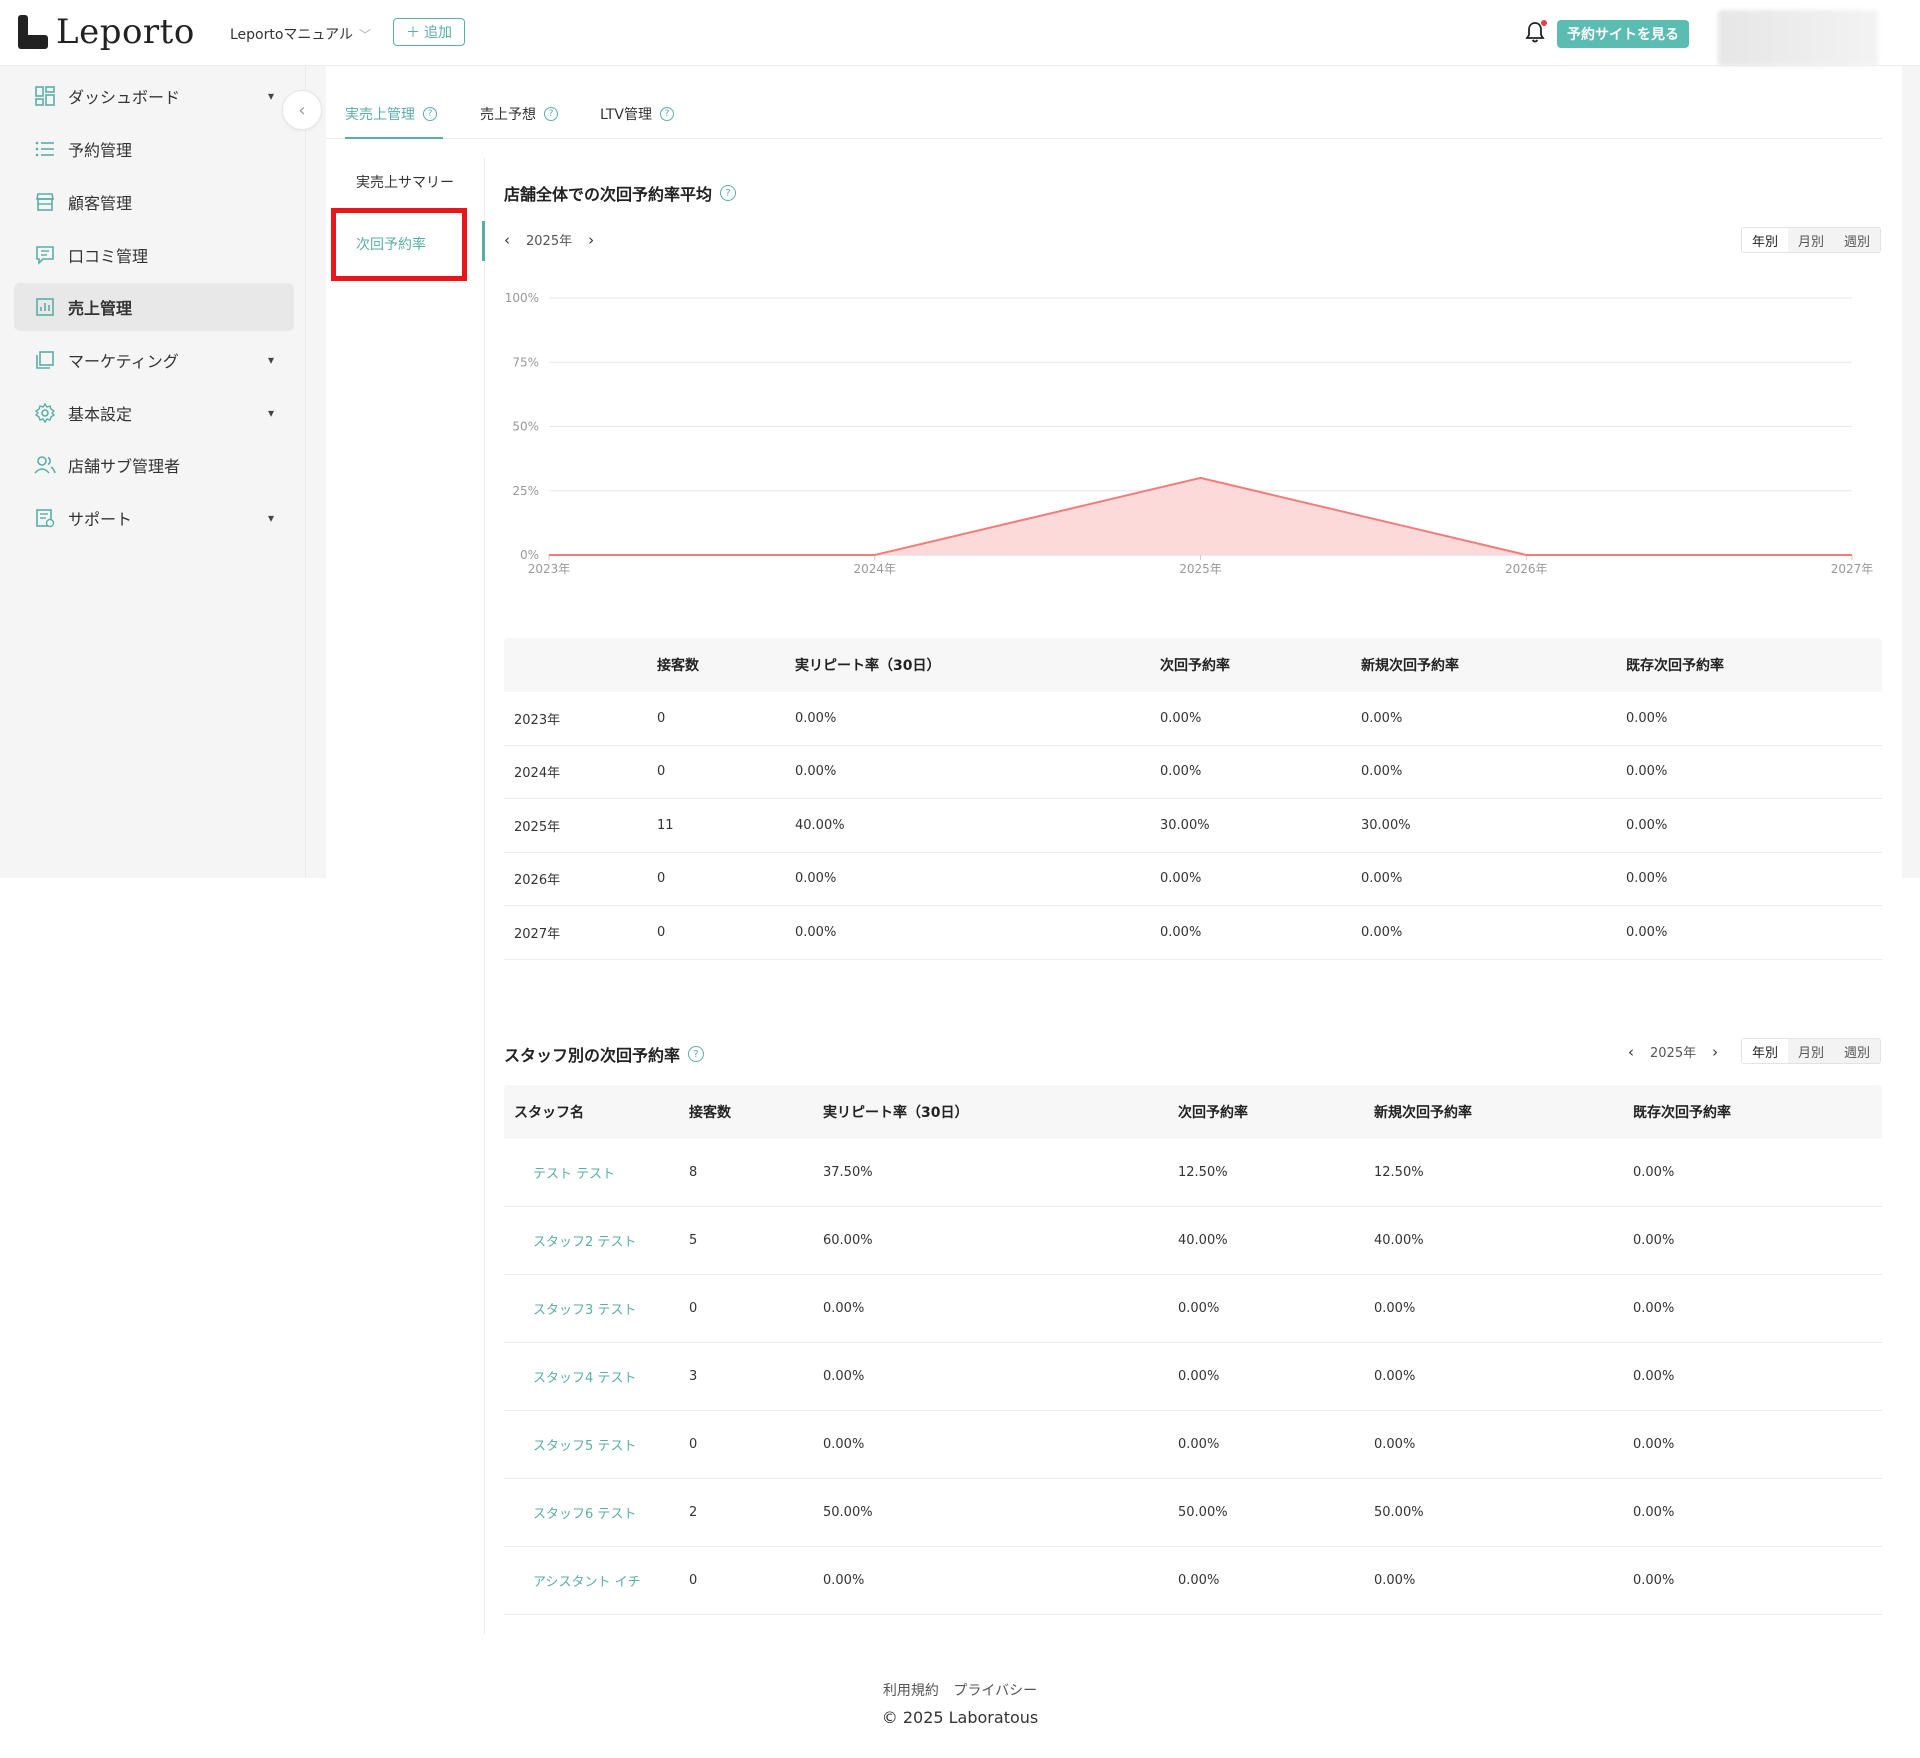 The width and height of the screenshot is (1920, 1758). Describe the element at coordinates (637, 114) in the screenshot. I see `tab-ltv: LTV管理 ?` at that location.